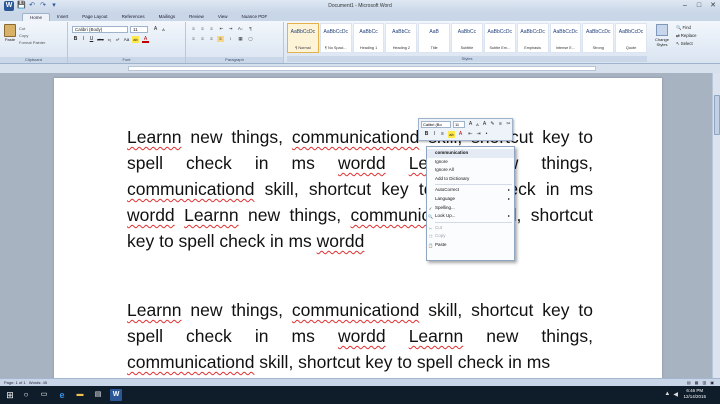 The width and height of the screenshot is (720, 404). What do you see at coordinates (685, 6) in the screenshot?
I see `minimize-button: –` at bounding box center [685, 6].